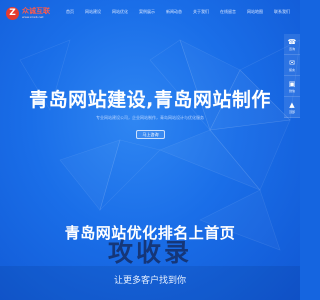 This screenshot has height=300, width=320. I want to click on nav-item-sitemap: 网站地图, so click(255, 12).